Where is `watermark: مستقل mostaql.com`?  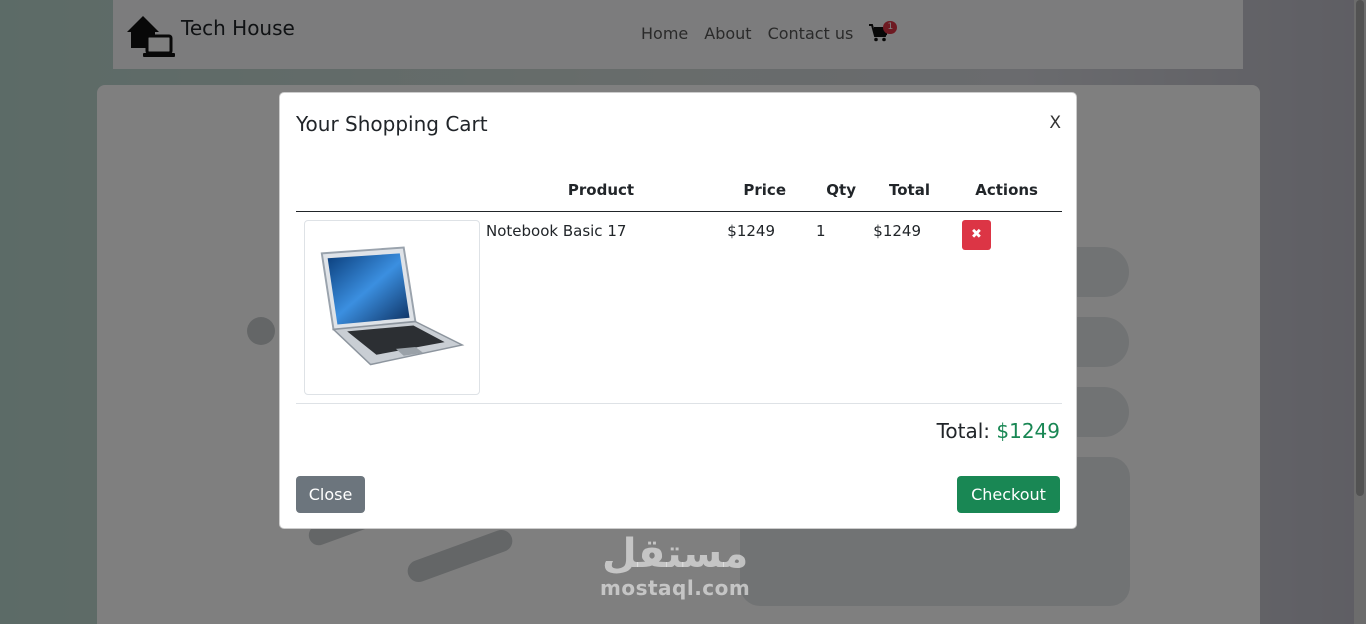 watermark: مستقل mostaql.com is located at coordinates (675, 566).